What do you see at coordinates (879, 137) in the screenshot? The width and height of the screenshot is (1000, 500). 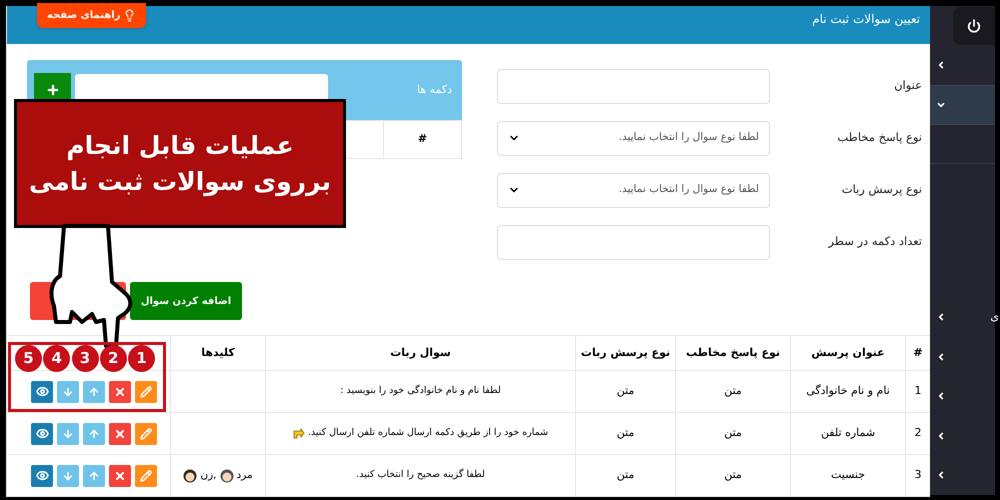 I see `field-label: نوع پاسخ مخاطب` at bounding box center [879, 137].